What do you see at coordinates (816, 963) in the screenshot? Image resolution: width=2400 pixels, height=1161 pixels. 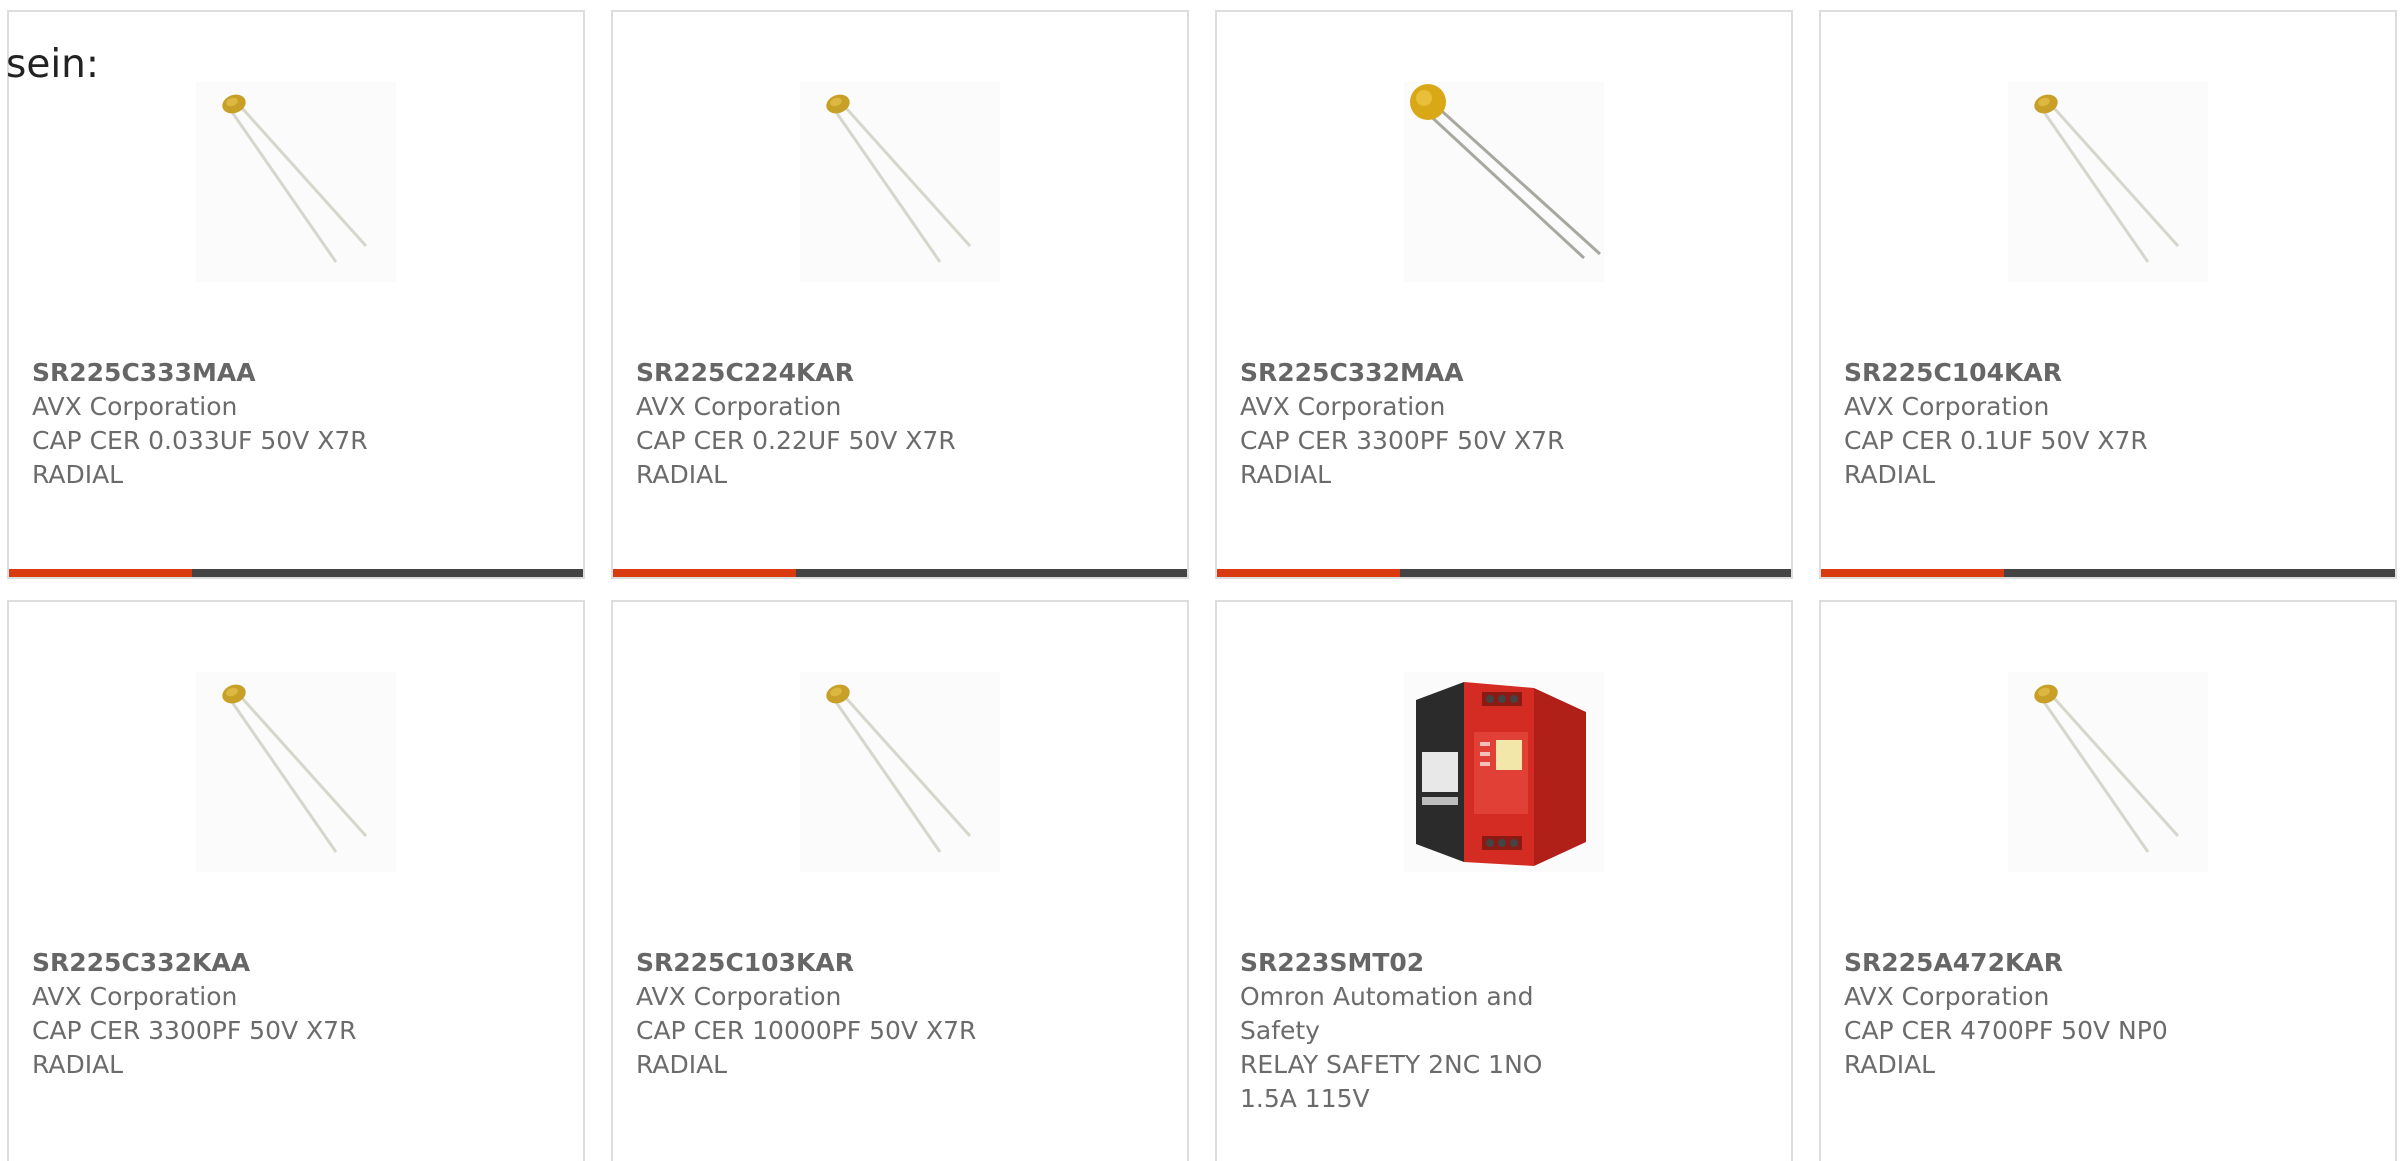 I see `part-number: SR225C103KAR` at bounding box center [816, 963].